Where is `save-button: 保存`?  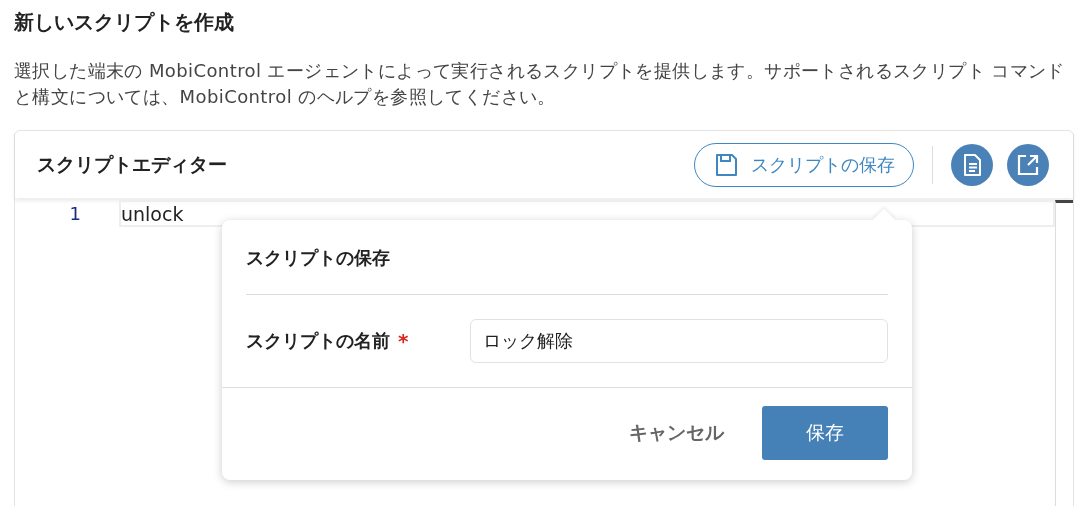 save-button: 保存 is located at coordinates (825, 433).